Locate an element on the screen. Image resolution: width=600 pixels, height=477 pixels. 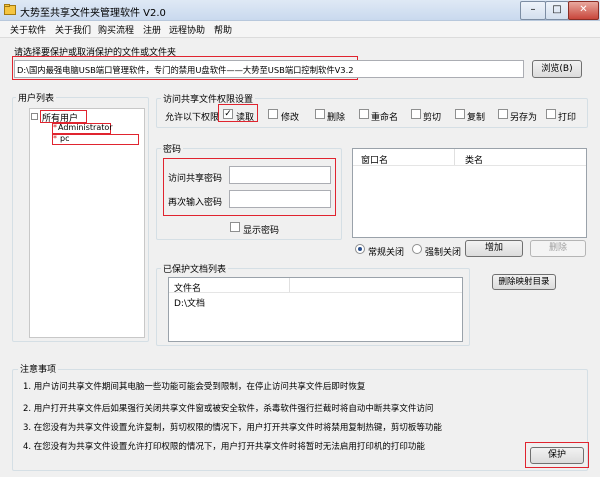
force-close-label: 强制关闭 is located at coordinates (443, 253).